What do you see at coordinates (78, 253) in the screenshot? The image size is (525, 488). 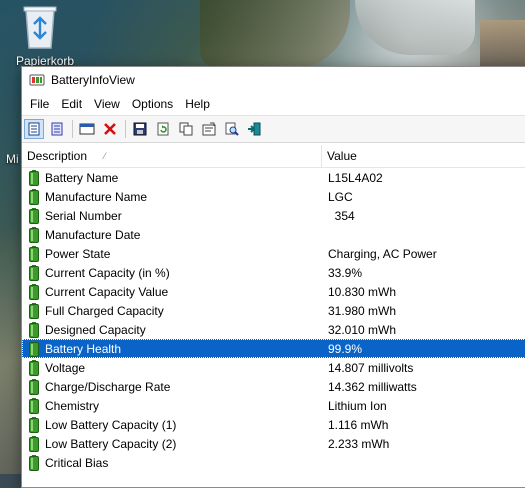 I see `row-description: Power State` at bounding box center [78, 253].